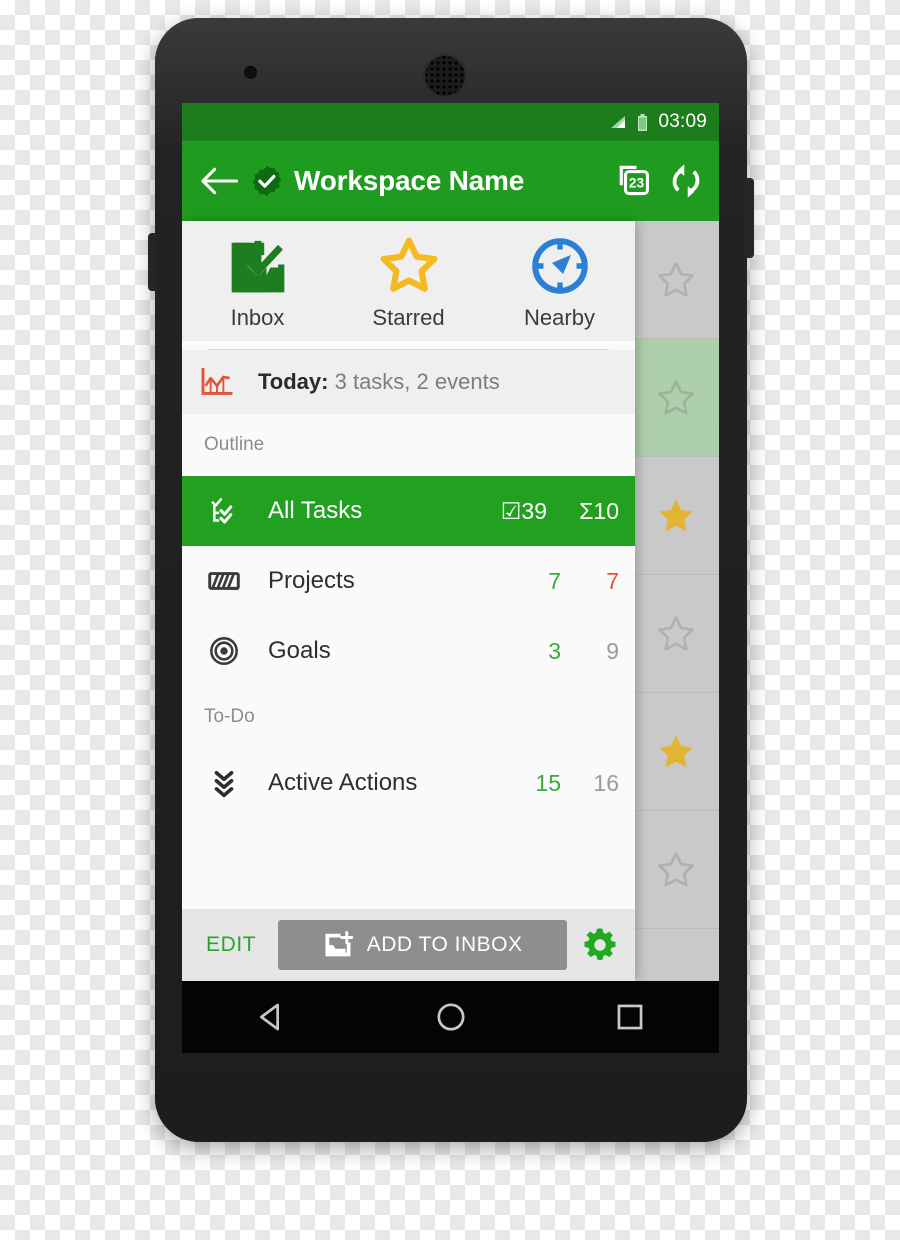 Image resolution: width=900 pixels, height=1240 pixels. Describe the element at coordinates (637, 183) in the screenshot. I see `svg-text: 23` at that location.